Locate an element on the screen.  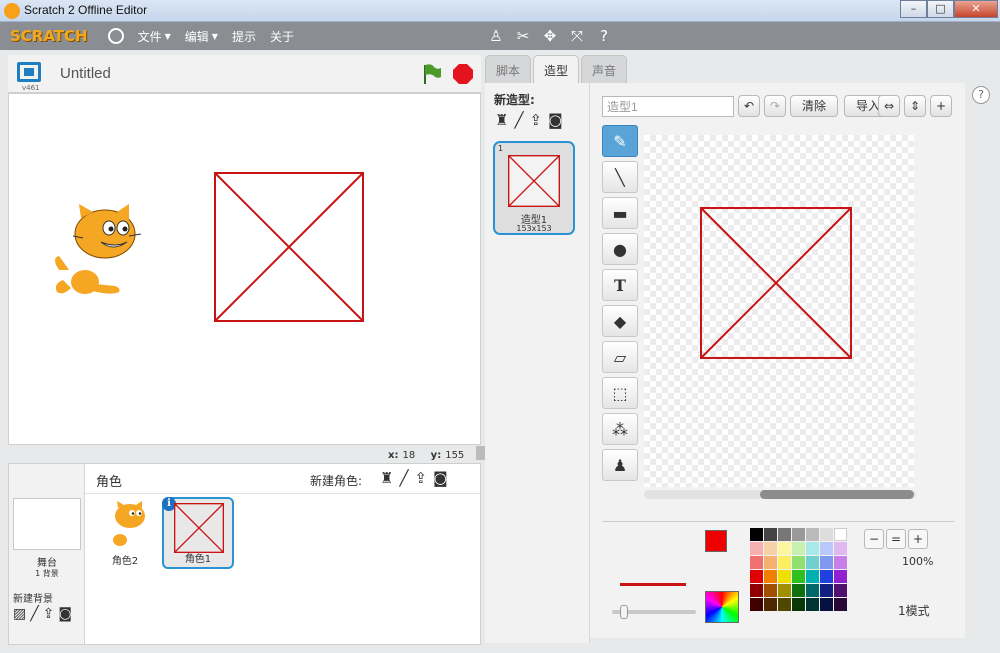
sprite-tile-selected: i 角色1 is located at coordinates (198, 533).